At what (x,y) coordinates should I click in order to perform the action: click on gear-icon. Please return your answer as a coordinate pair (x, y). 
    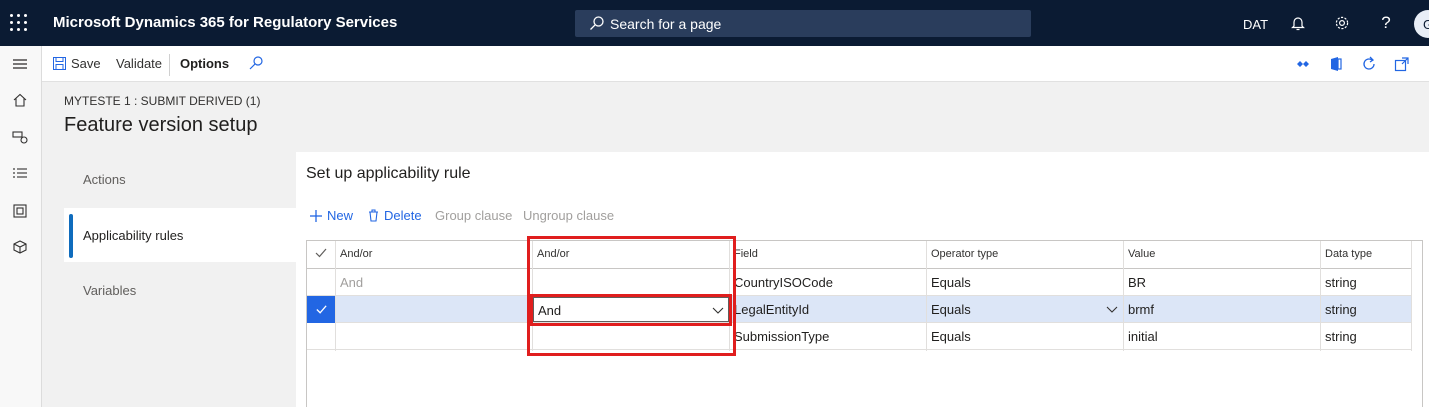
    Looking at the image, I should click on (1342, 23).